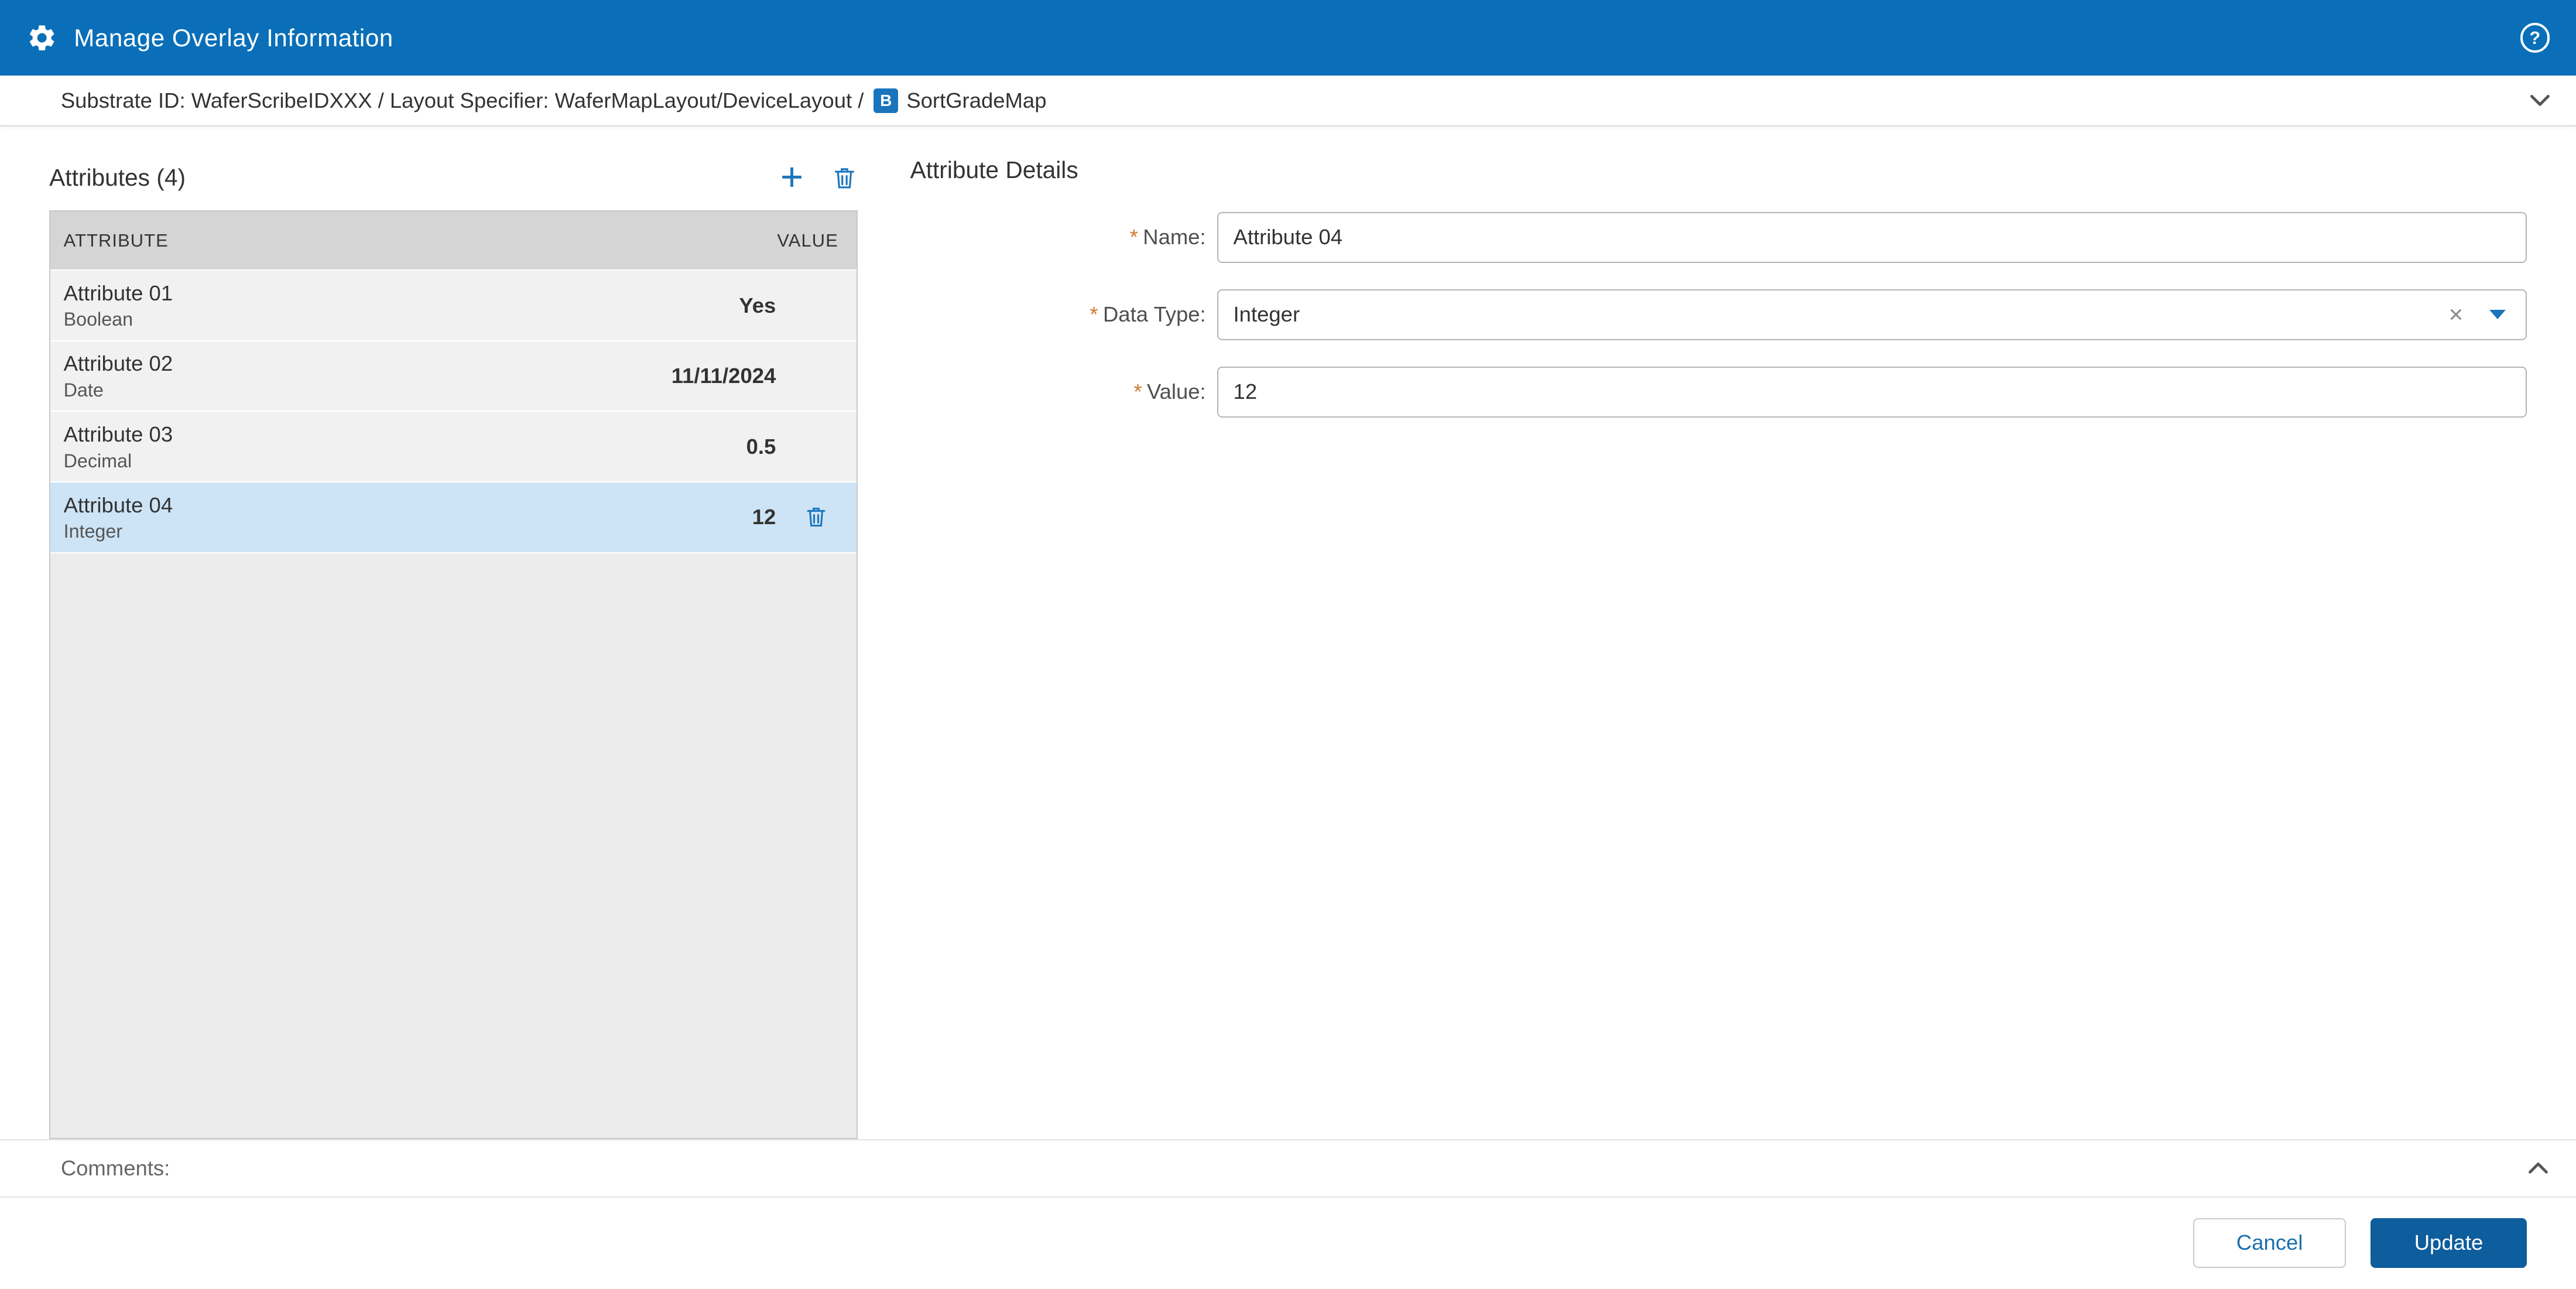  I want to click on name-label: * Name:, so click(1167, 237).